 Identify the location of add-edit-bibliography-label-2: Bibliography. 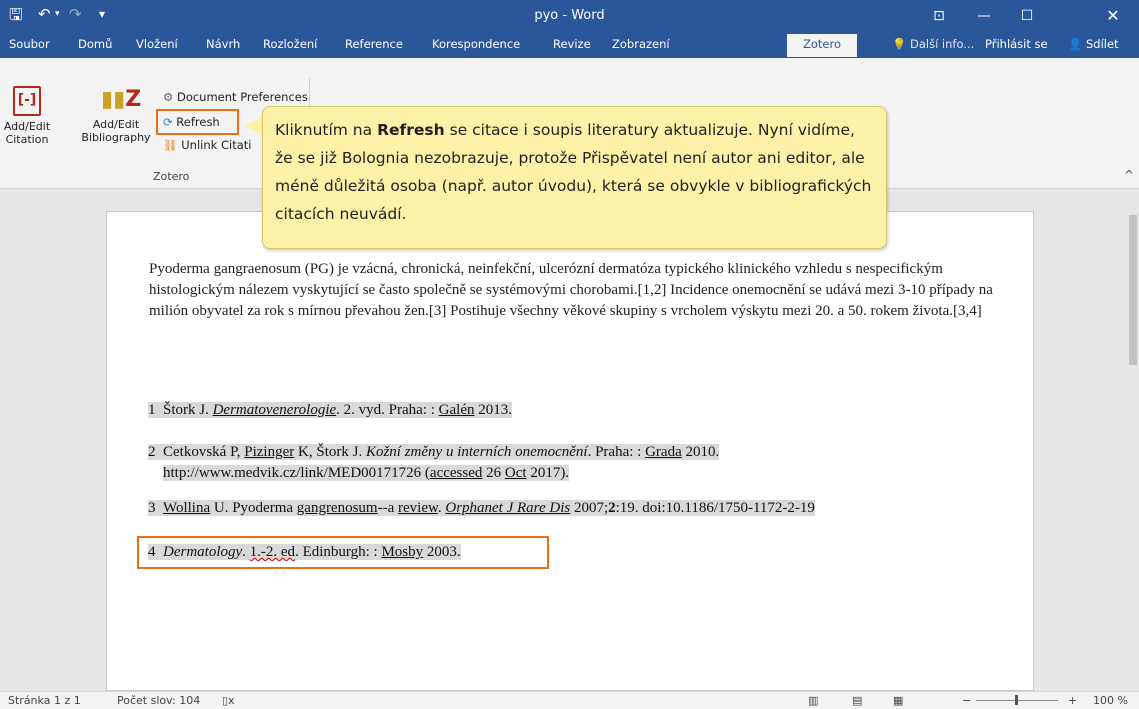
(116, 137).